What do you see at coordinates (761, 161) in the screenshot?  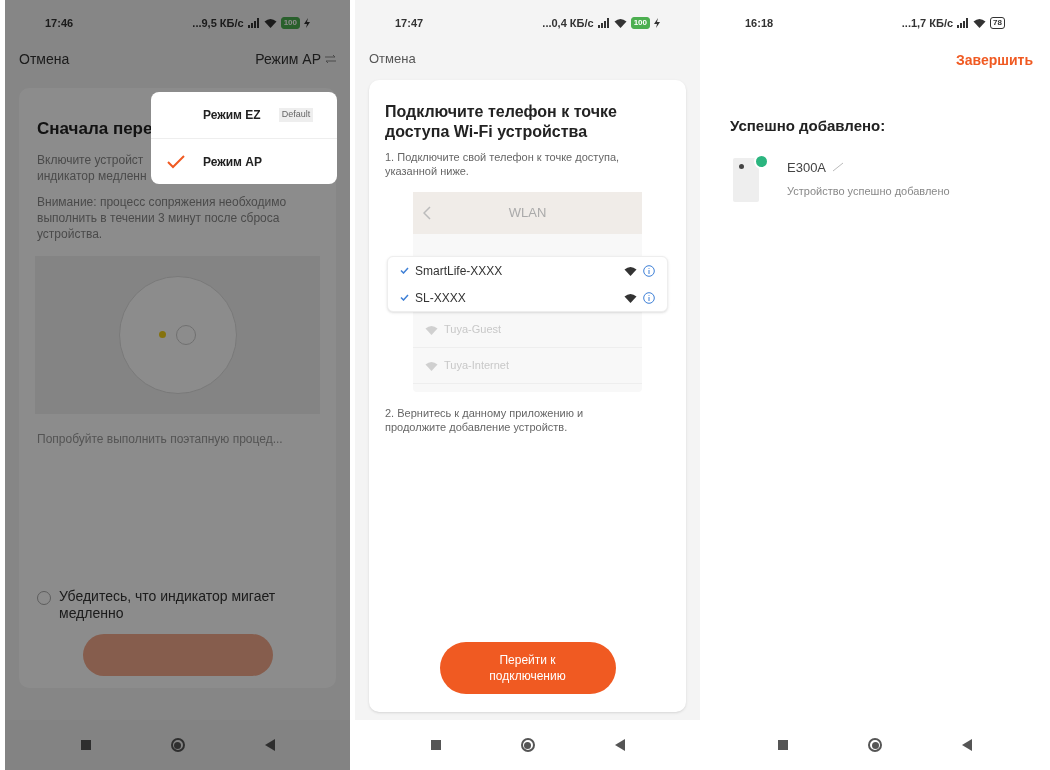 I see `check-badge-icon` at bounding box center [761, 161].